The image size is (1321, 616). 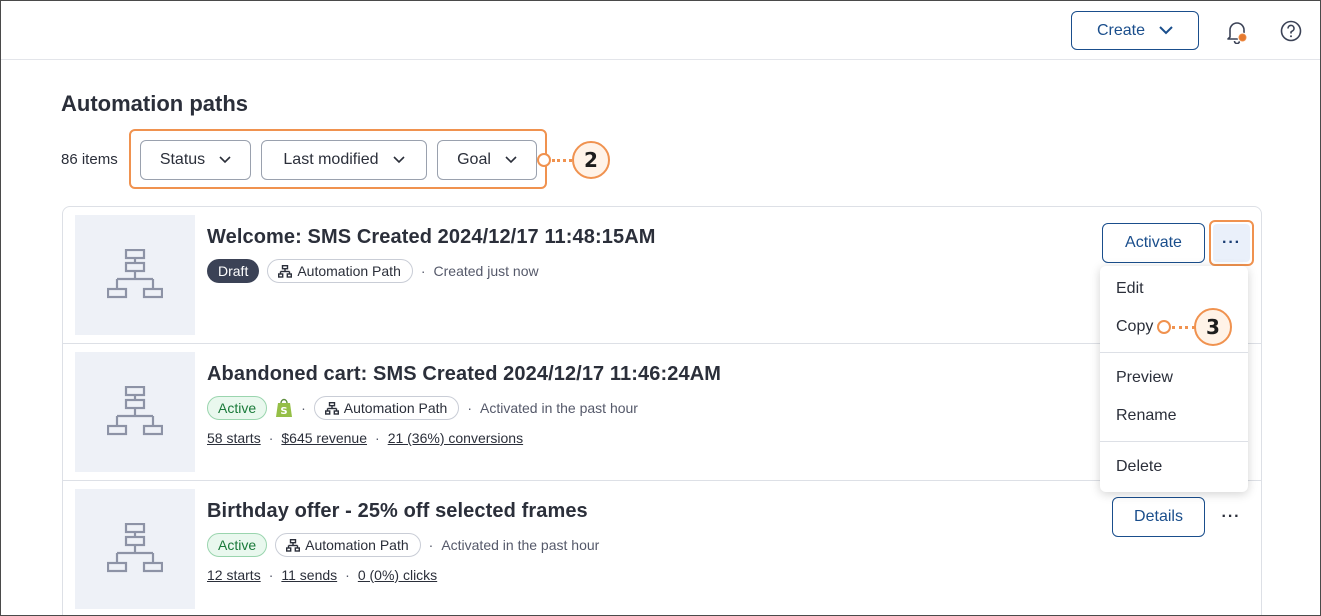 What do you see at coordinates (284, 411) in the screenshot?
I see `svg-text: S` at bounding box center [284, 411].